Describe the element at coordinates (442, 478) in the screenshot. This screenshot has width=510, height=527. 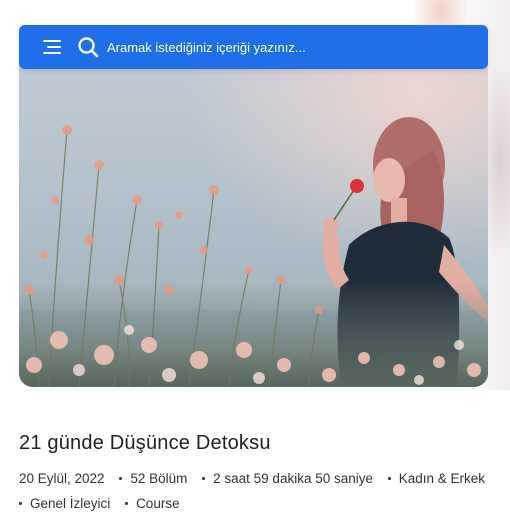
I see `meta-audience-gender-text: Kadın & Erkek` at that location.